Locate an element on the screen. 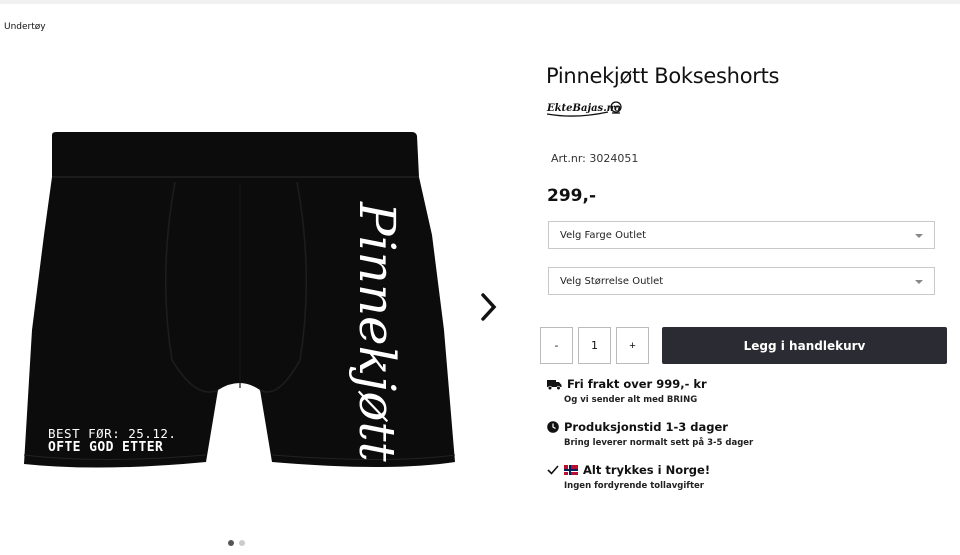  breadcrumb: Undertøy is located at coordinates (25, 27).